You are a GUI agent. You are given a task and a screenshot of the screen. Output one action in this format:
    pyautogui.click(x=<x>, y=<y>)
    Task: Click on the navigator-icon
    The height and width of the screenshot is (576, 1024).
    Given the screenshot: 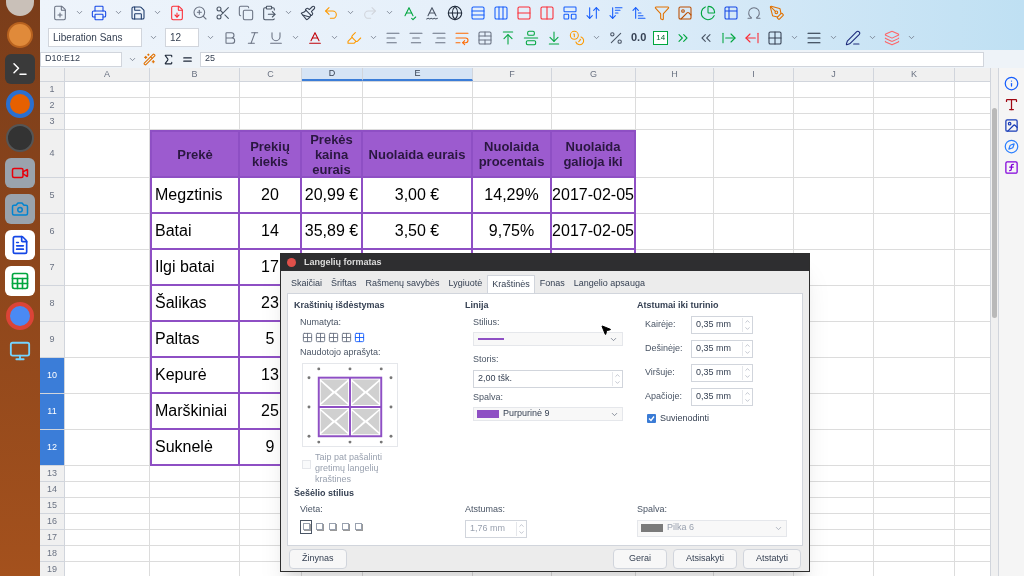 What is the action you would take?
    pyautogui.click(x=1011, y=146)
    